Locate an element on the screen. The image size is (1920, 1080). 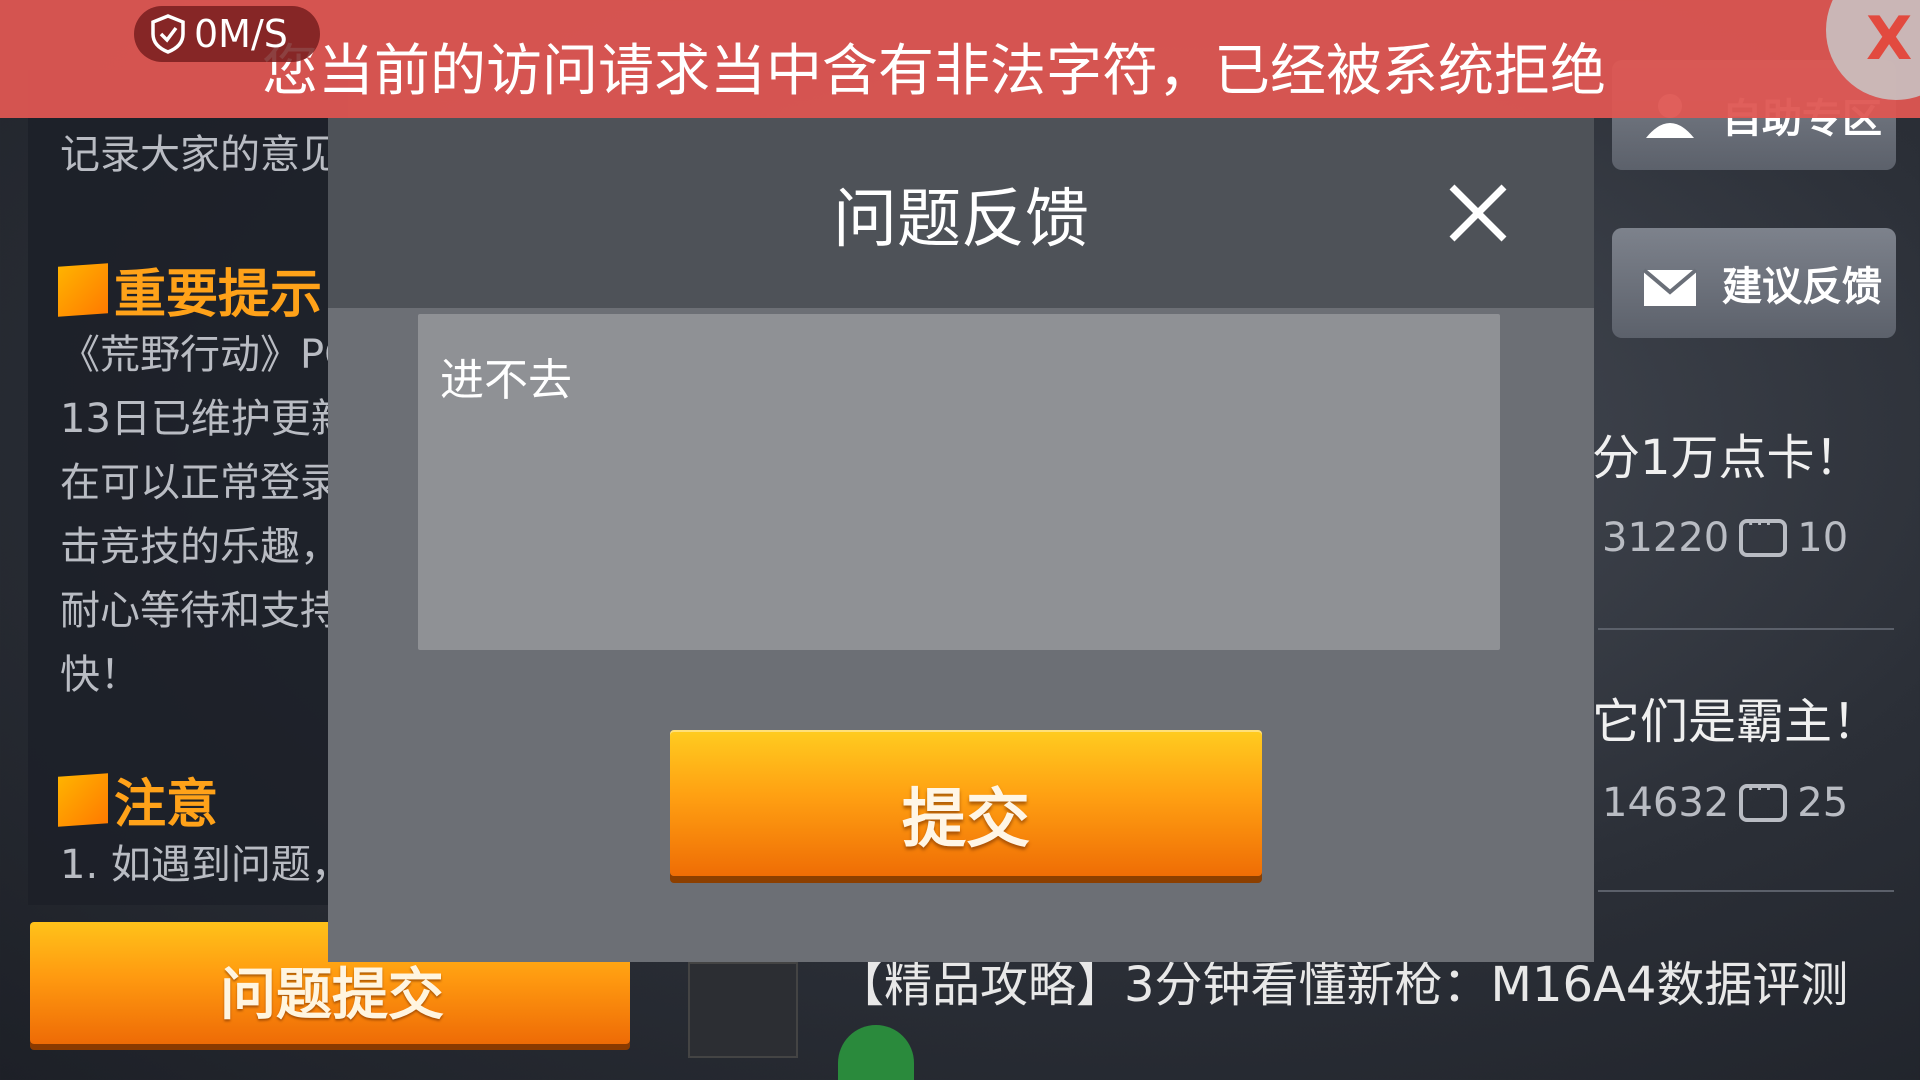
notice-heading: 注意 is located at coordinates (138, 799).